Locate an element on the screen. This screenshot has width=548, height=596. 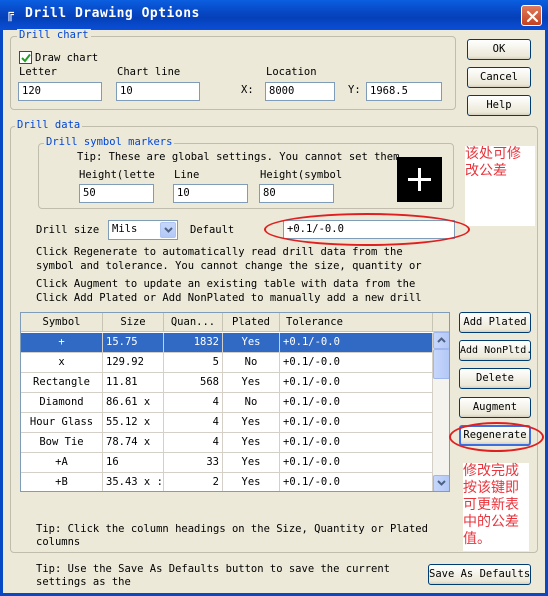
add-plated-button: Add Plated is located at coordinates (495, 322).